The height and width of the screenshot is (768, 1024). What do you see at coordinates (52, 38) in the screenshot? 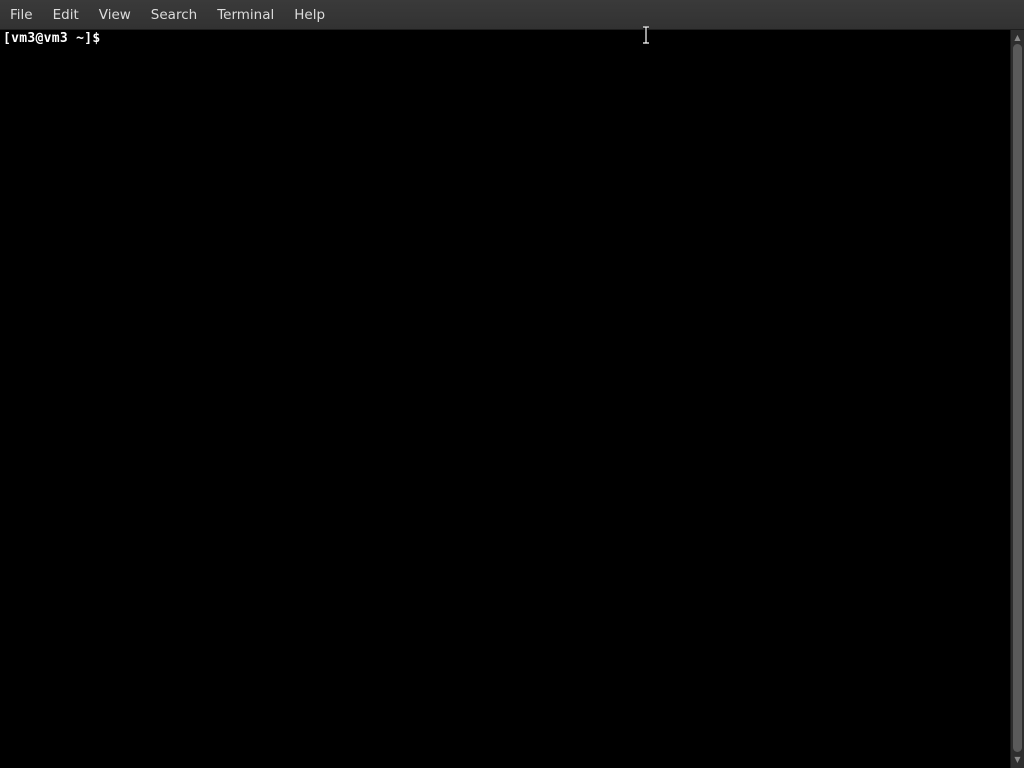
I see `shell-prompt: [vm3@vm3 ~]$` at bounding box center [52, 38].